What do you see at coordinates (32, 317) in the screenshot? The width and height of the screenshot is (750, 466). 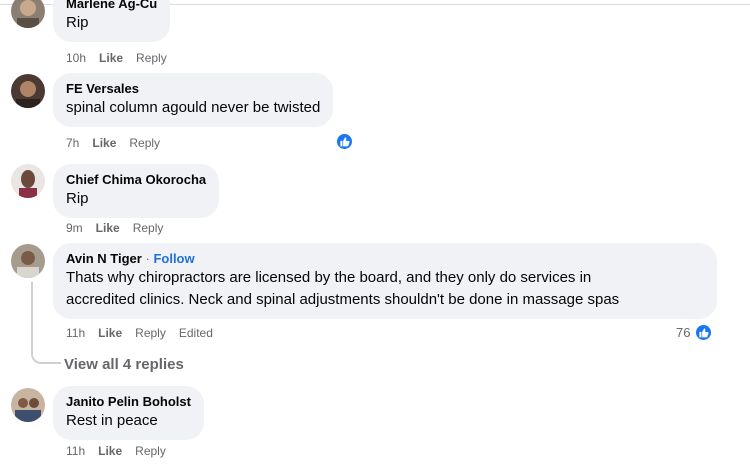 I see `thread-line` at bounding box center [32, 317].